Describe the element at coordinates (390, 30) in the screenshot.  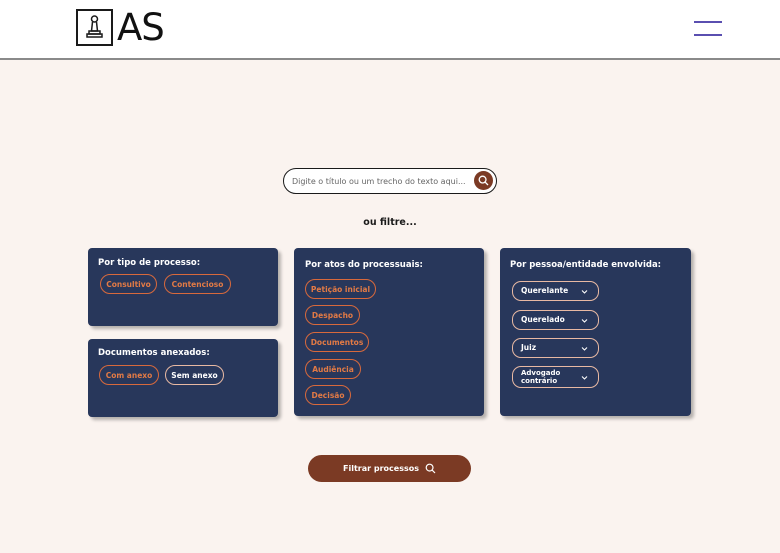
I see `header: AS` at that location.